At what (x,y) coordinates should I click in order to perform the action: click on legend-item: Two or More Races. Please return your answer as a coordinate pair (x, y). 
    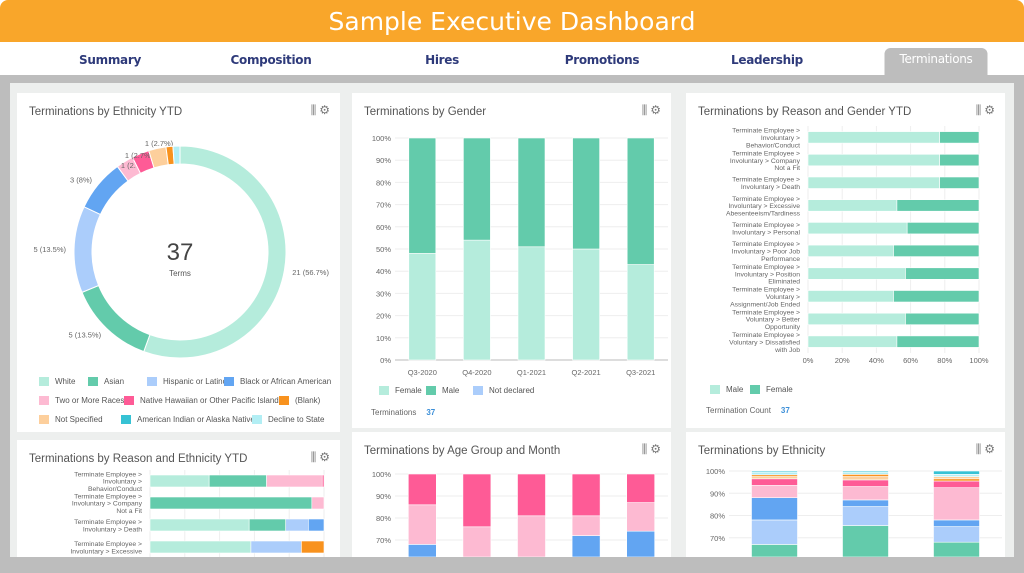
    Looking at the image, I should click on (81, 400).